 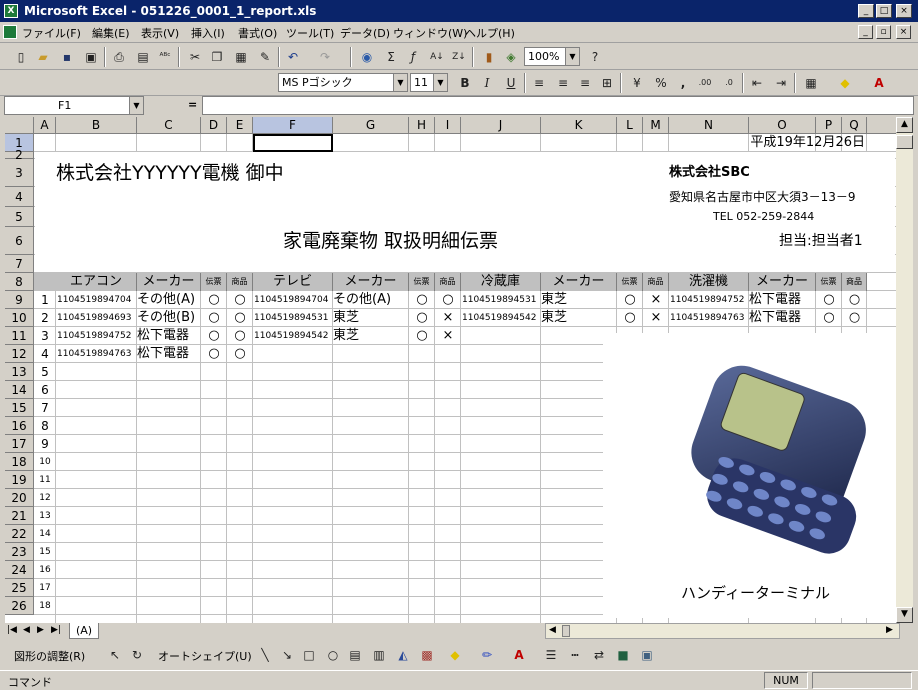 I want to click on doc-restore-button: ▫, so click(x=883, y=32).